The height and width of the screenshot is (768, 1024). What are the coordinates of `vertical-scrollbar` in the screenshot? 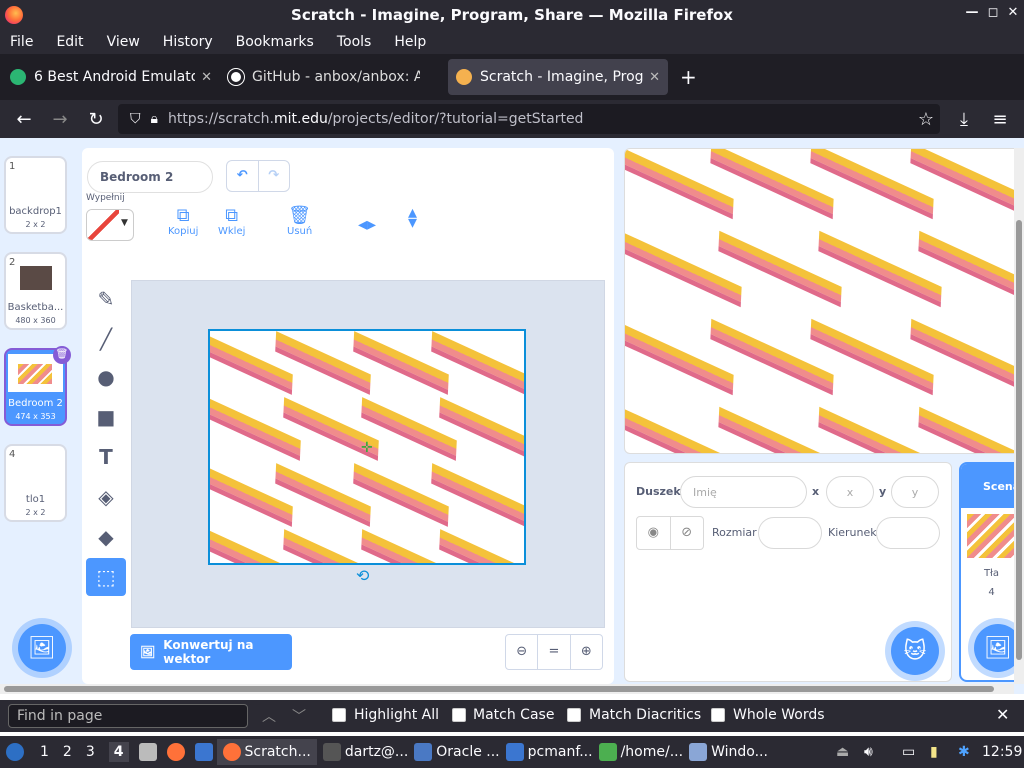 It's located at (1019, 416).